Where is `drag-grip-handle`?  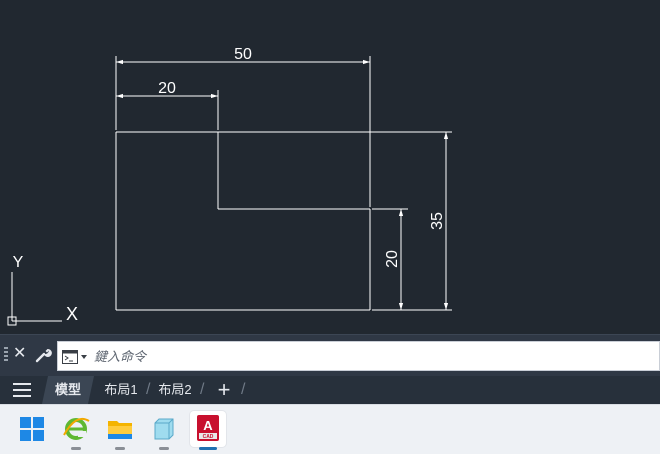 drag-grip-handle is located at coordinates (6, 355).